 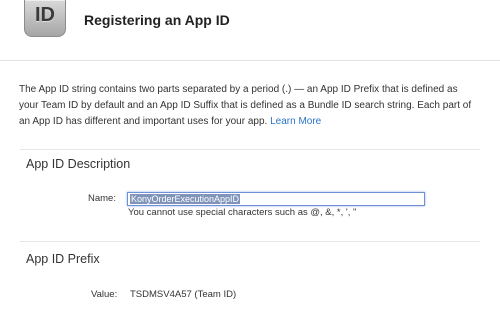 I want to click on app-id-prefix-heading: App ID Prefix, so click(x=63, y=259).